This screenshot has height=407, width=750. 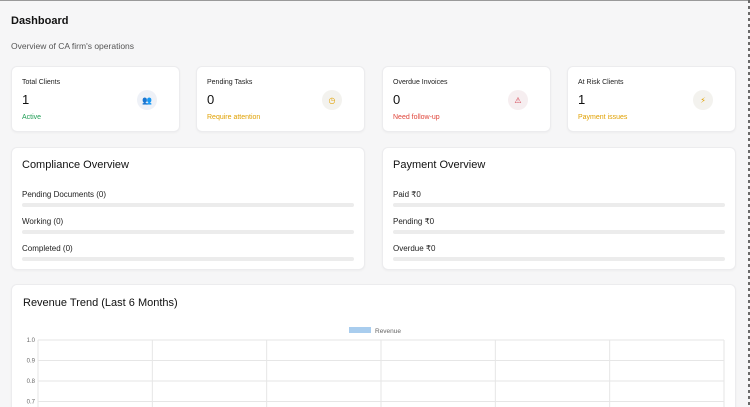 I want to click on stat-note: Need follow-up, so click(x=416, y=117).